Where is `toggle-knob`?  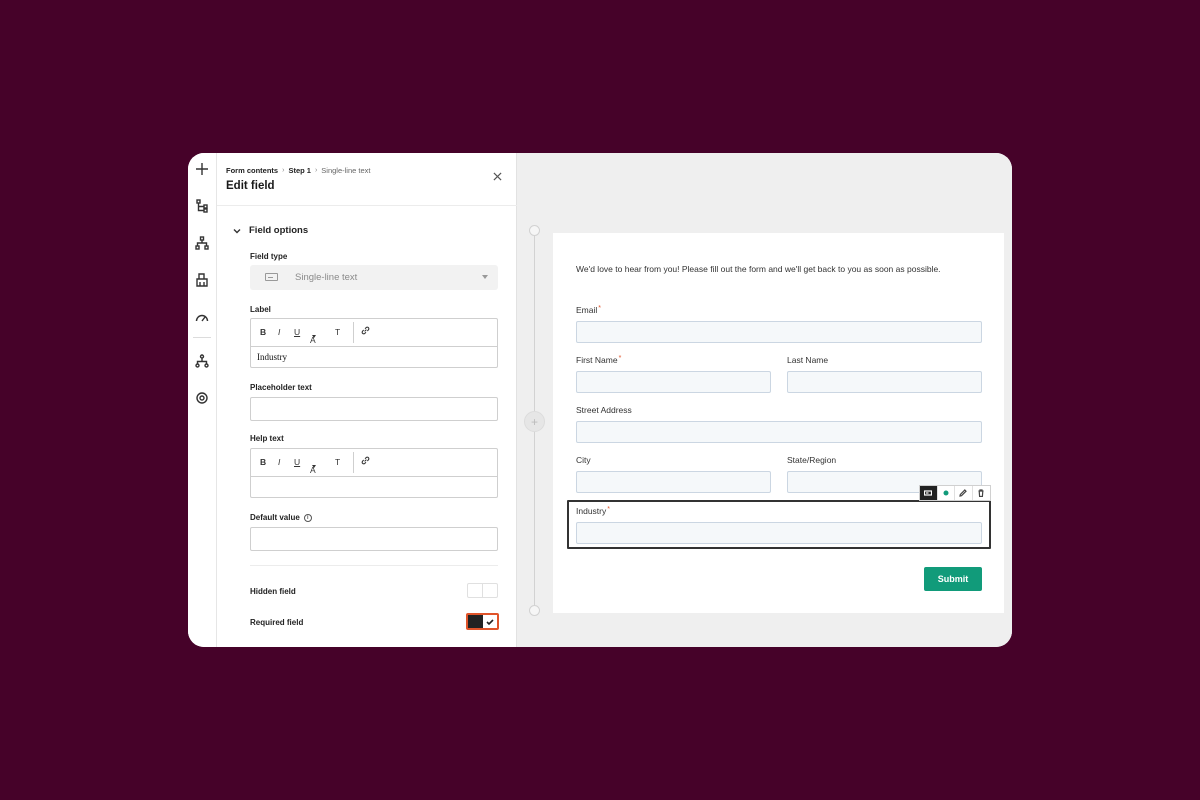
toggle-knob is located at coordinates (490, 621).